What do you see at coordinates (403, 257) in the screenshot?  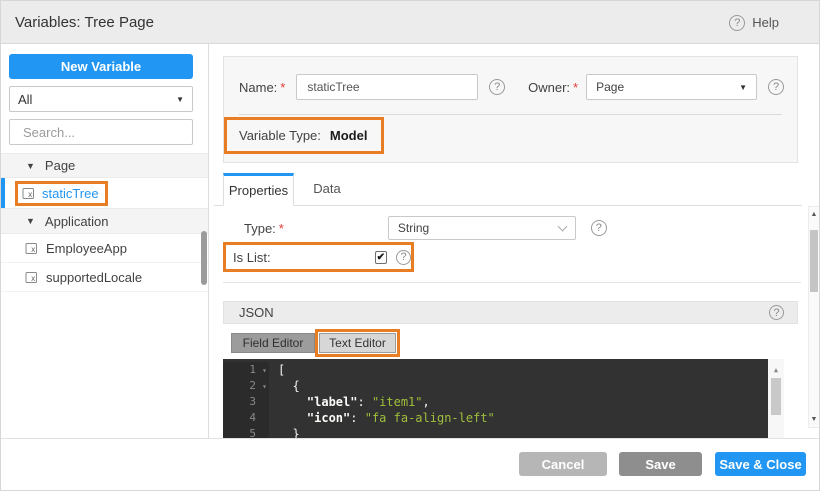 I see `is-list-help-icon: ?` at bounding box center [403, 257].